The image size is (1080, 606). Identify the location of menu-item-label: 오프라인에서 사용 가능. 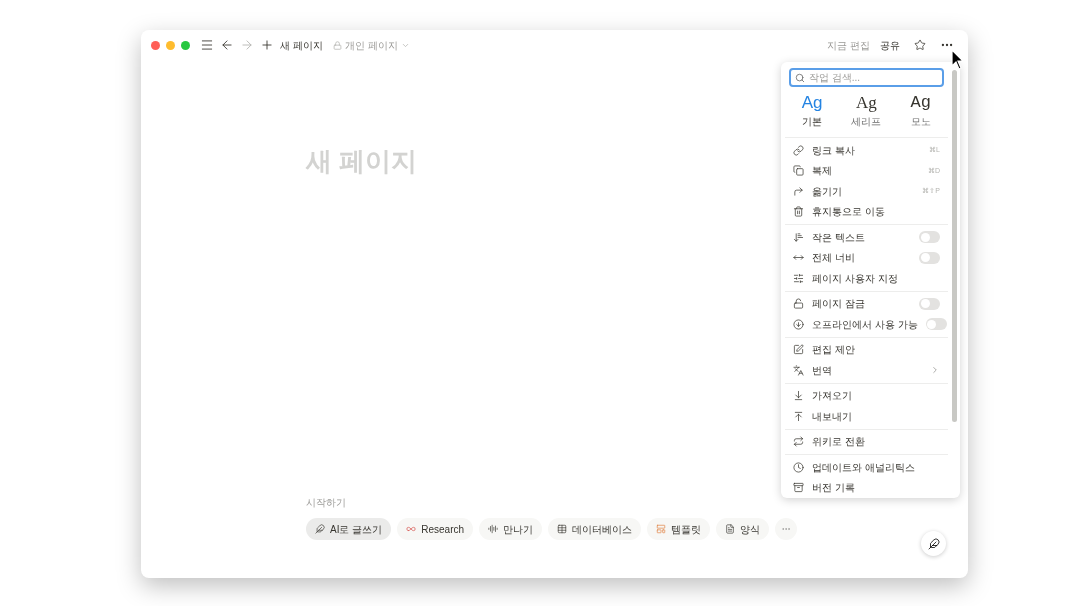
(865, 324).